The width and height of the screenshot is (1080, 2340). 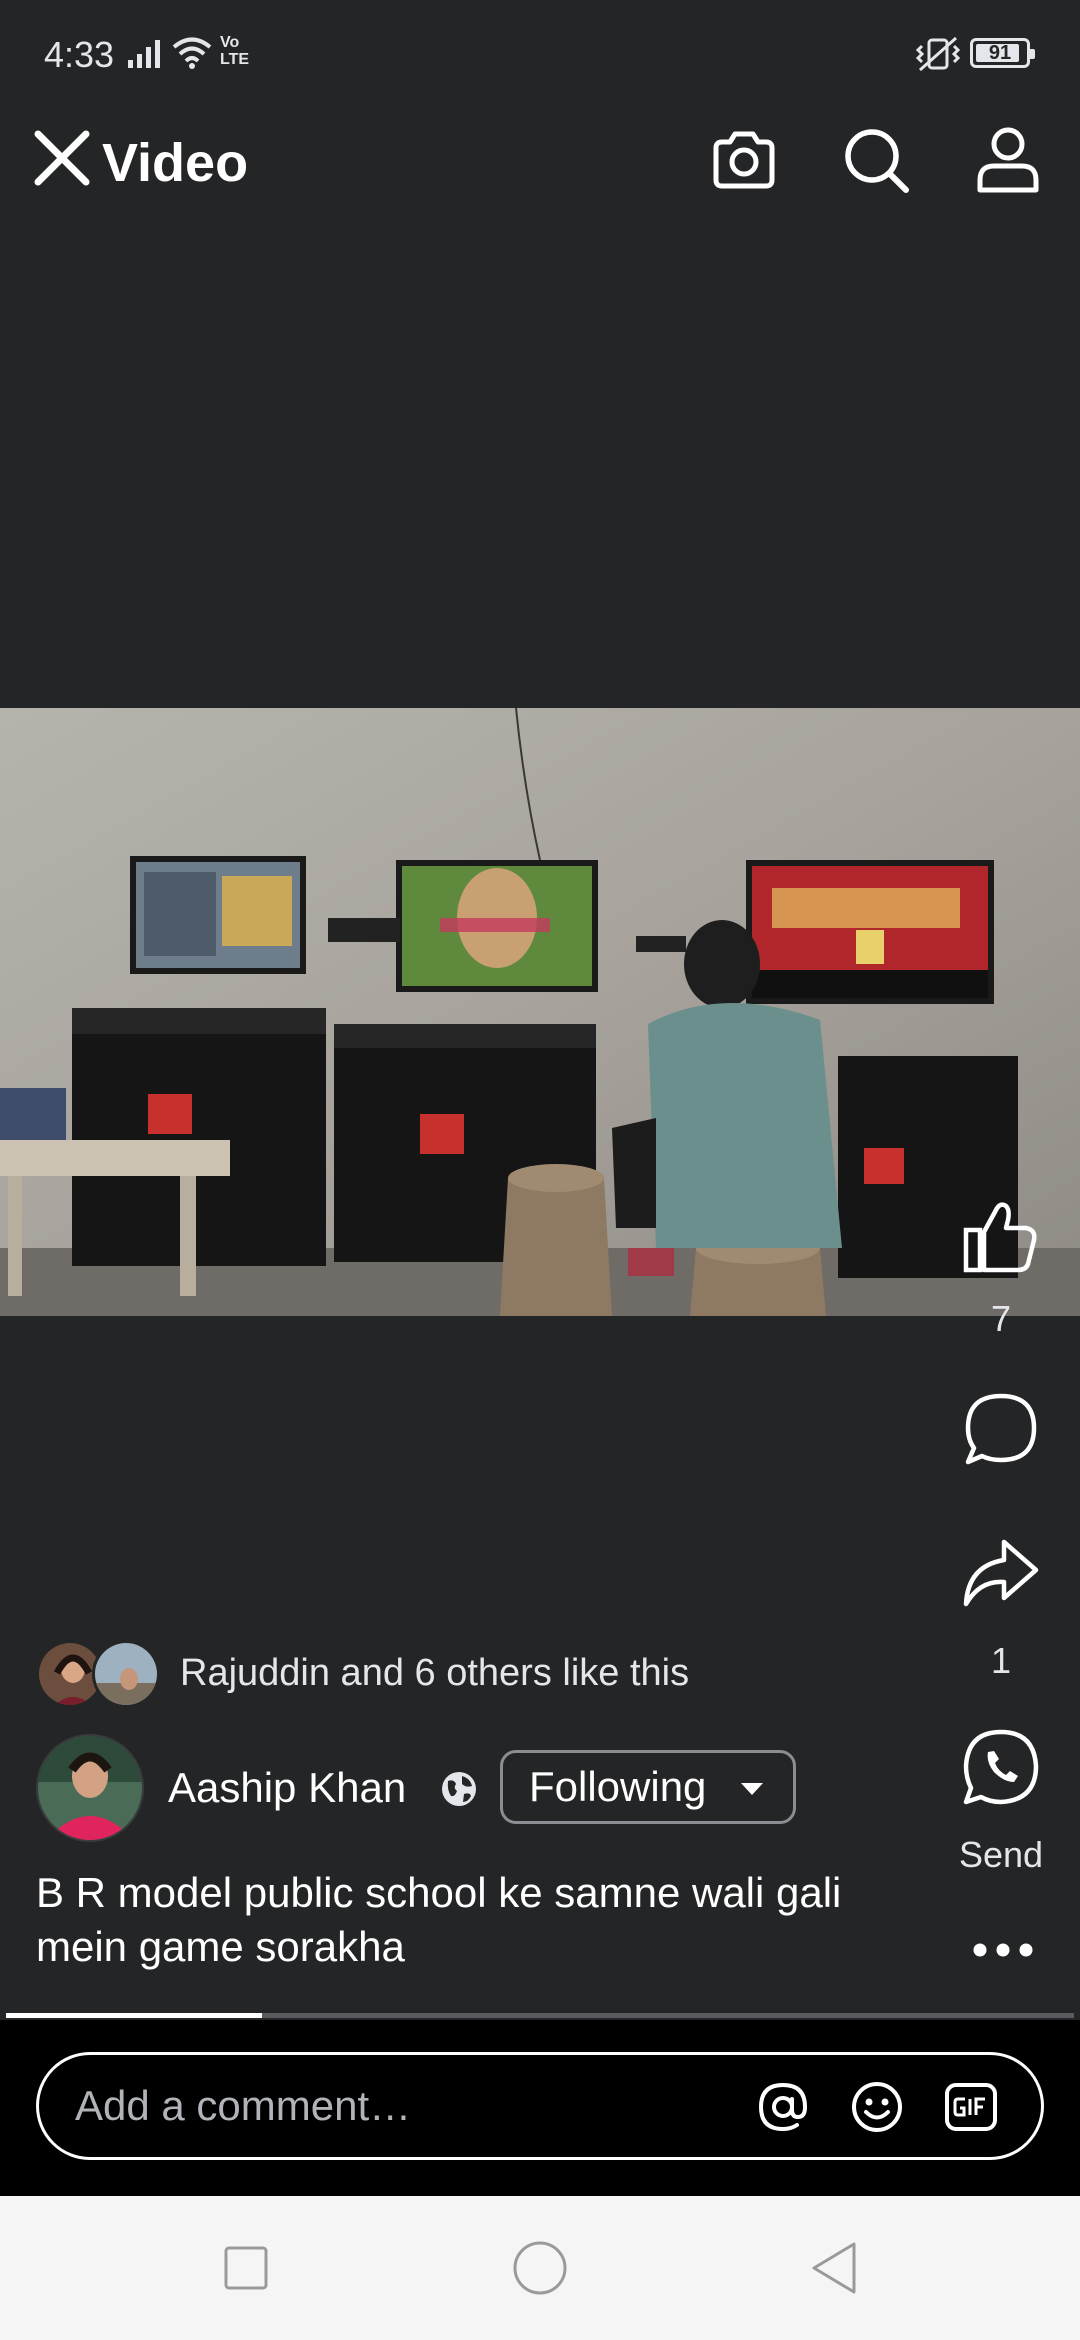 I want to click on recents-button, so click(x=246, y=2268).